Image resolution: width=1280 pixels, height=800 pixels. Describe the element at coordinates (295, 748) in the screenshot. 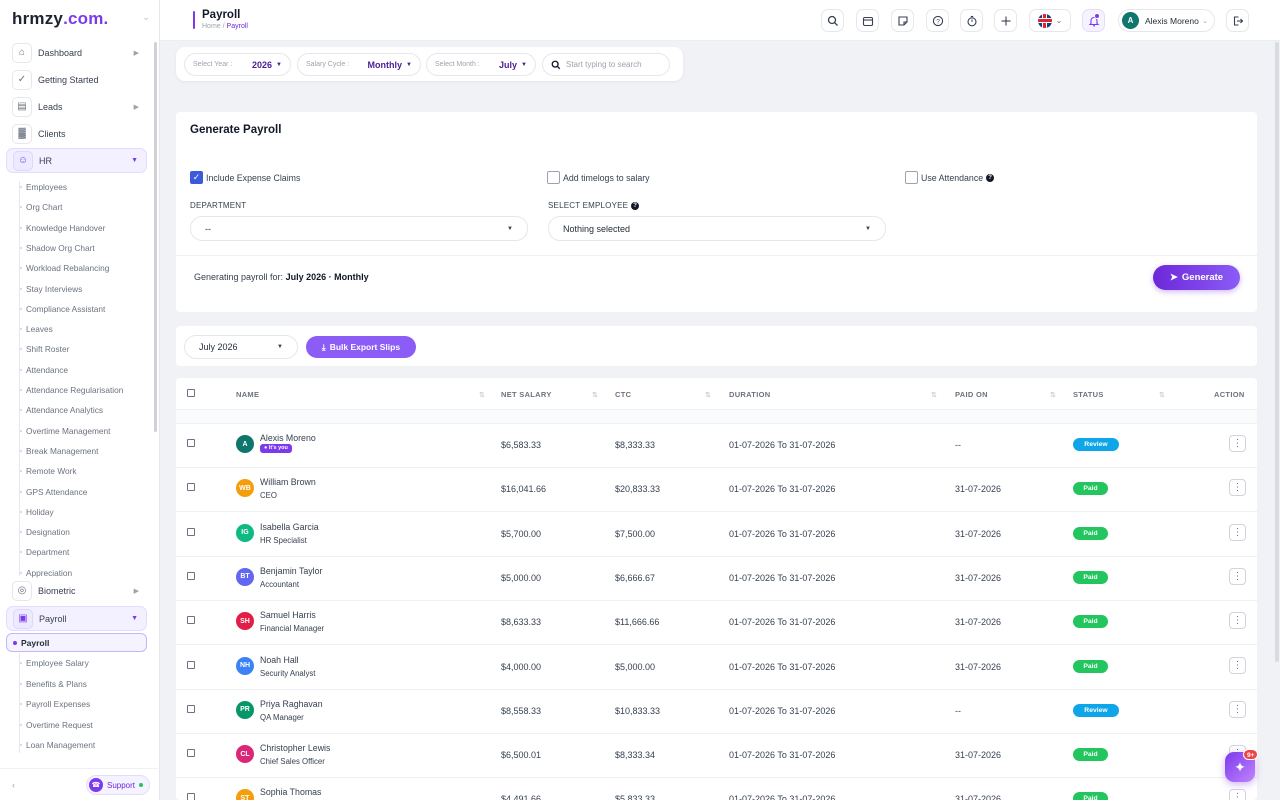

I see `employee-name: Christopher Lewis` at that location.